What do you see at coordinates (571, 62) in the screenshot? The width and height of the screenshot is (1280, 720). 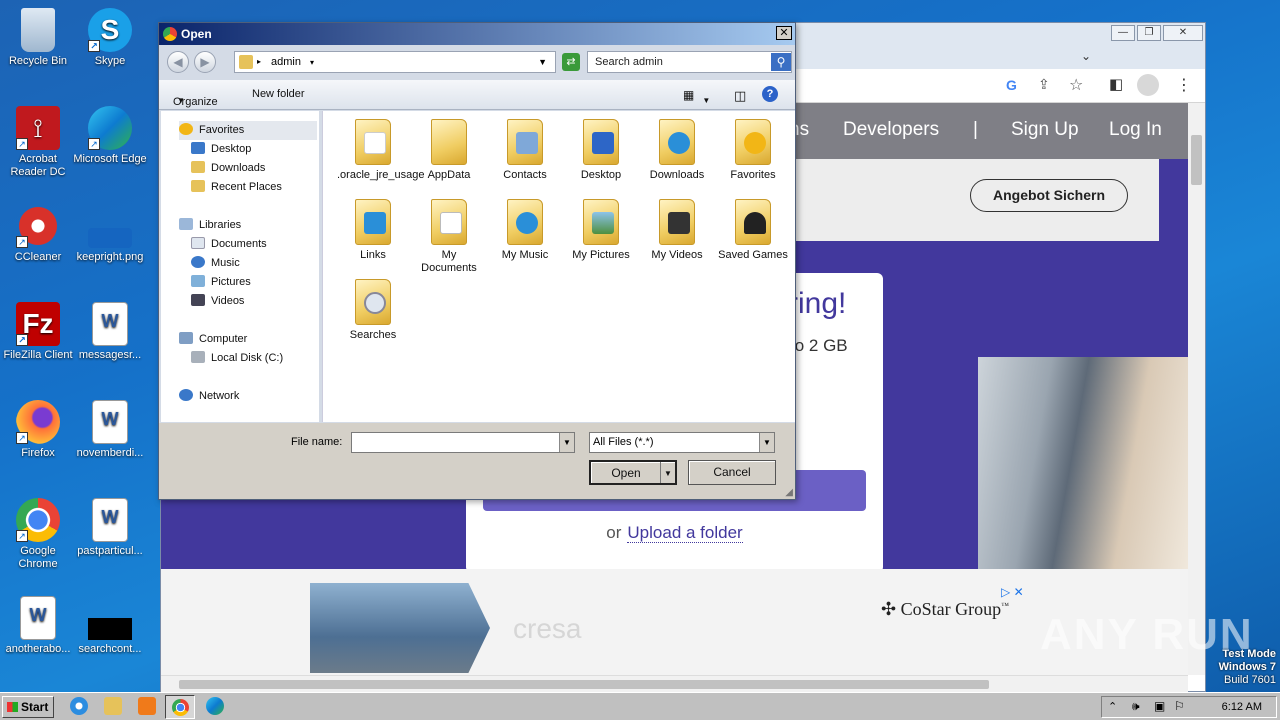 I see `refresh-button: ⇄` at bounding box center [571, 62].